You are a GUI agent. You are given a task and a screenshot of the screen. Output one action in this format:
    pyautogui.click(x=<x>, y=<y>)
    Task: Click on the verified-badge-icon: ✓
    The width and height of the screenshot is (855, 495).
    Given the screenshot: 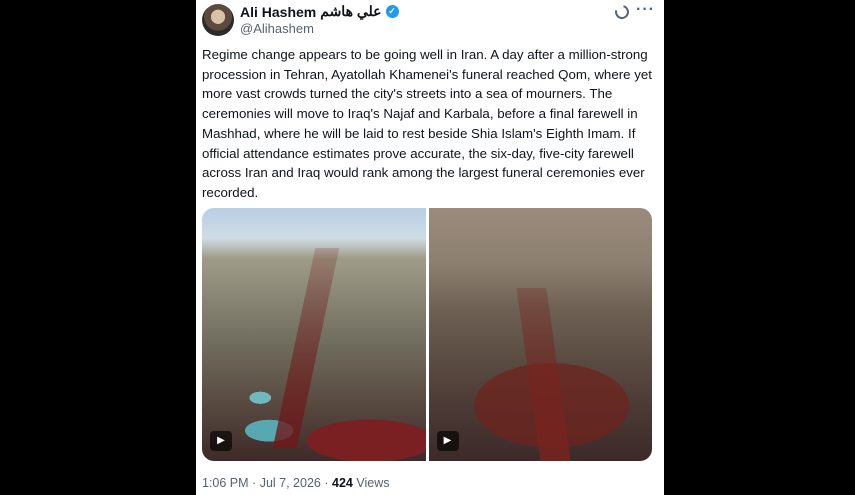 What is the action you would take?
    pyautogui.click(x=392, y=11)
    